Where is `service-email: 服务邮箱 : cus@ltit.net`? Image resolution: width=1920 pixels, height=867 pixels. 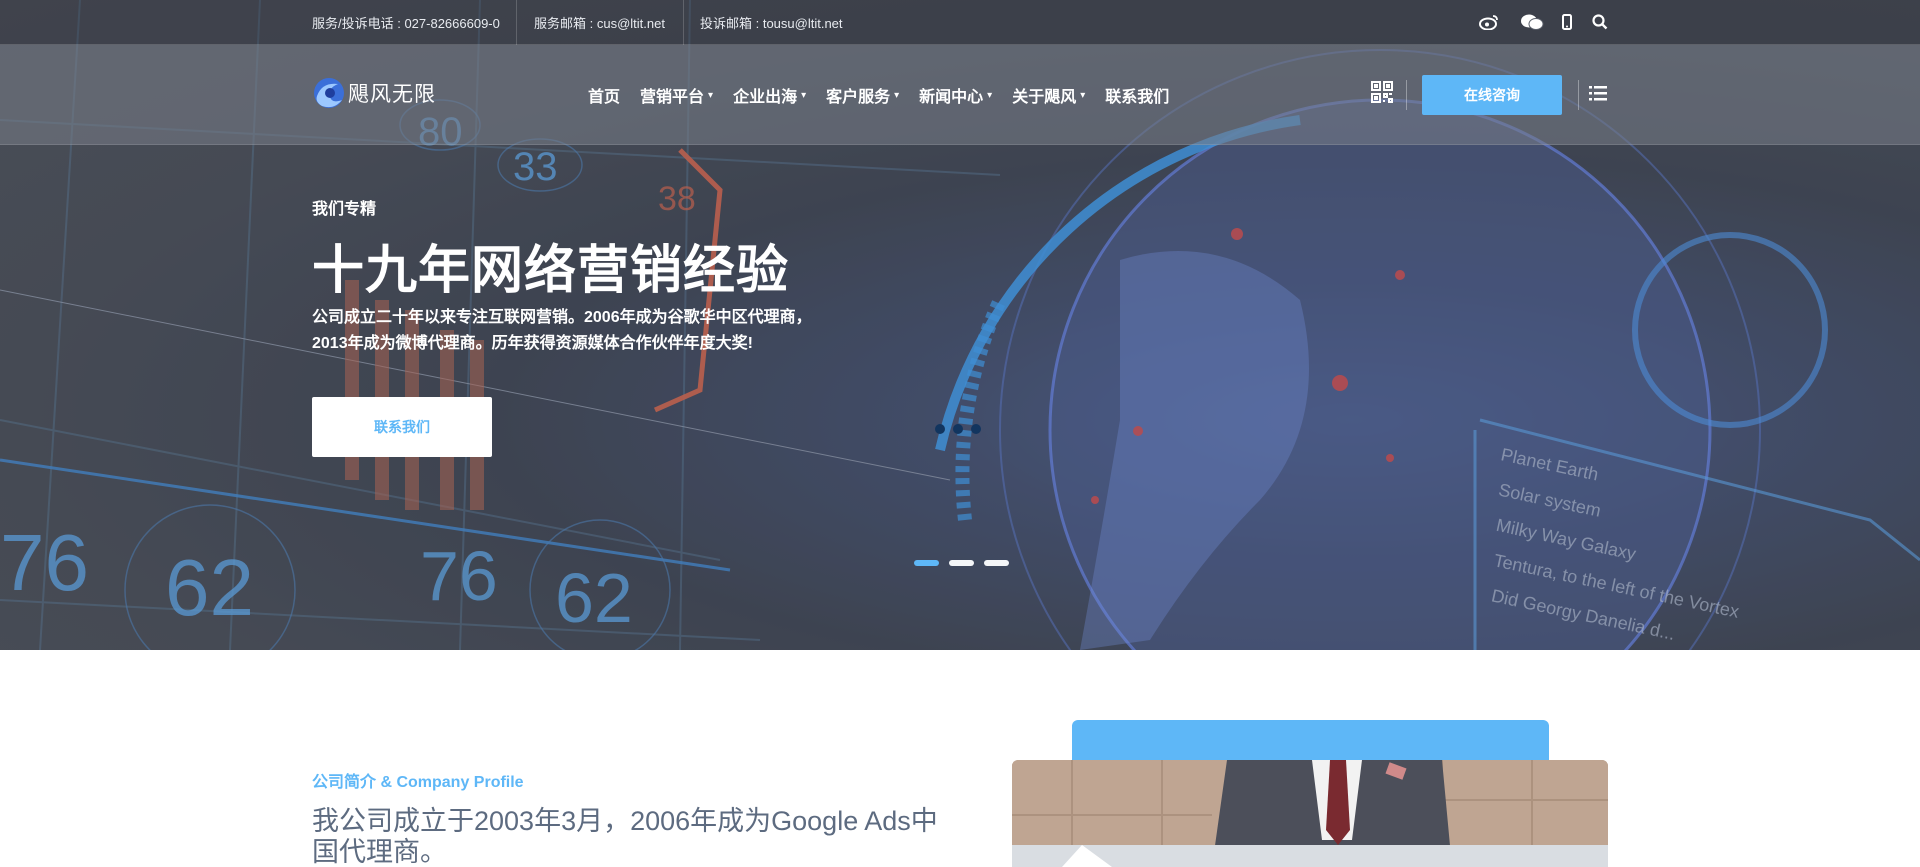
service-email: 服务邮箱 : cus@ltit.net is located at coordinates (599, 22).